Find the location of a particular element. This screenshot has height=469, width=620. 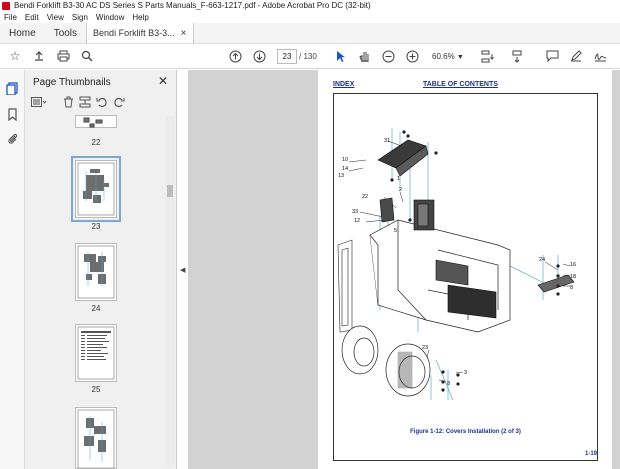

chevron-down-icon: ▼ is located at coordinates (460, 57).